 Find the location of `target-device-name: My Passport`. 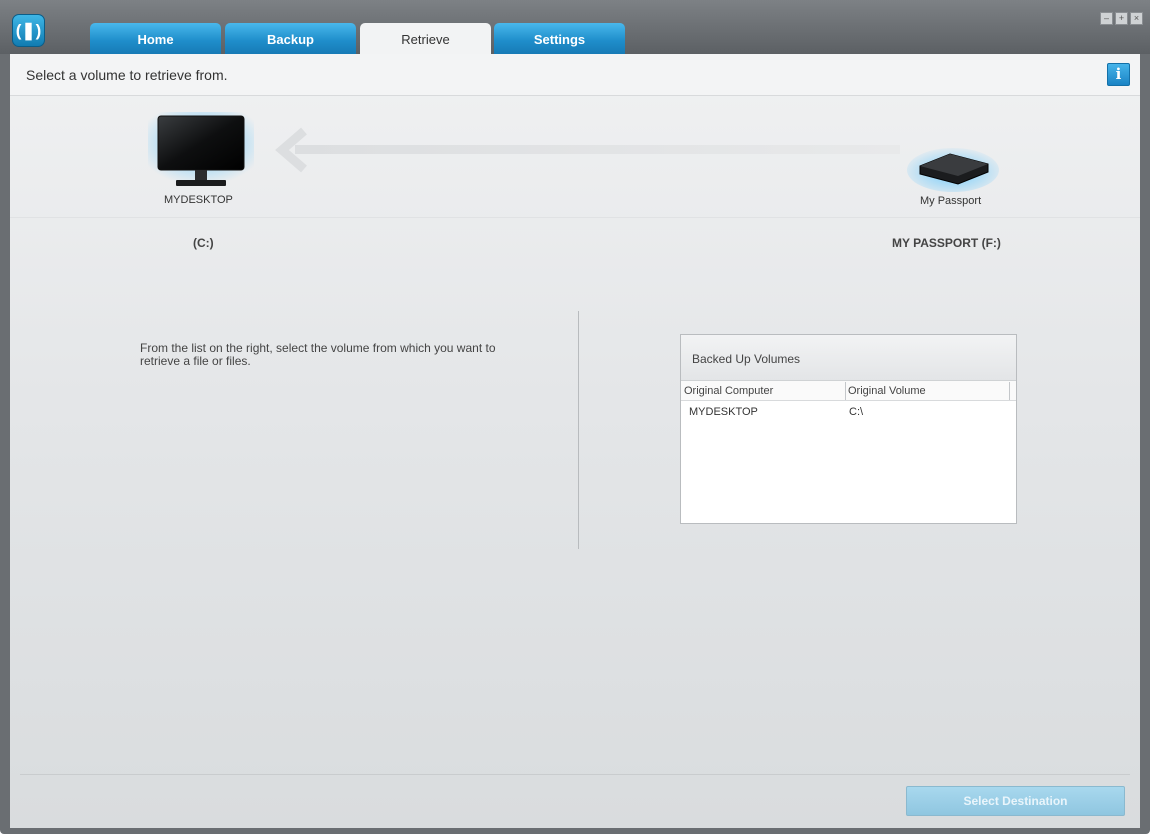

target-device-name: My Passport is located at coordinates (951, 201).